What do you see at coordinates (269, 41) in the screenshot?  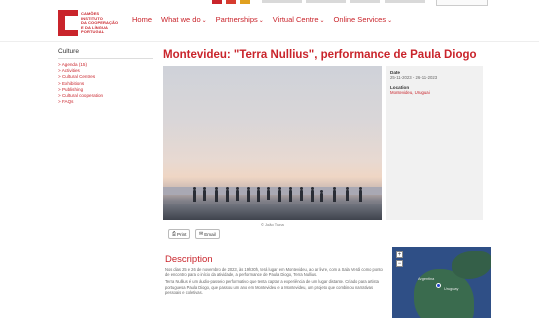 I see `header-divider` at bounding box center [269, 41].